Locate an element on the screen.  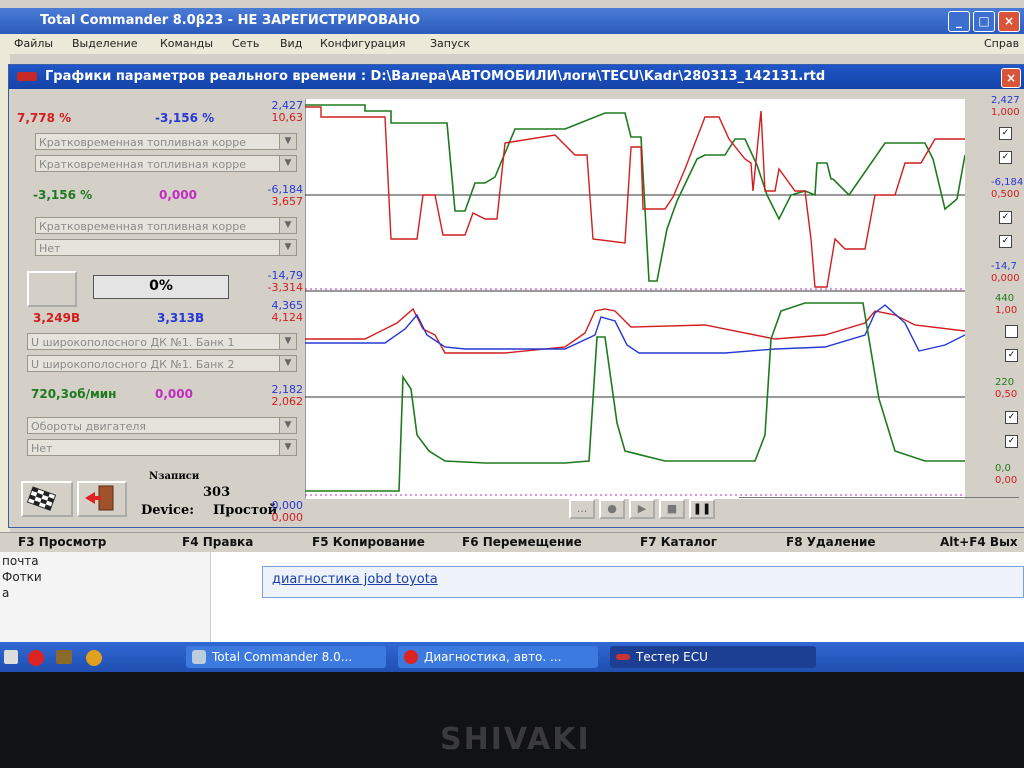
minimize-icon: _ is located at coordinates (959, 21).